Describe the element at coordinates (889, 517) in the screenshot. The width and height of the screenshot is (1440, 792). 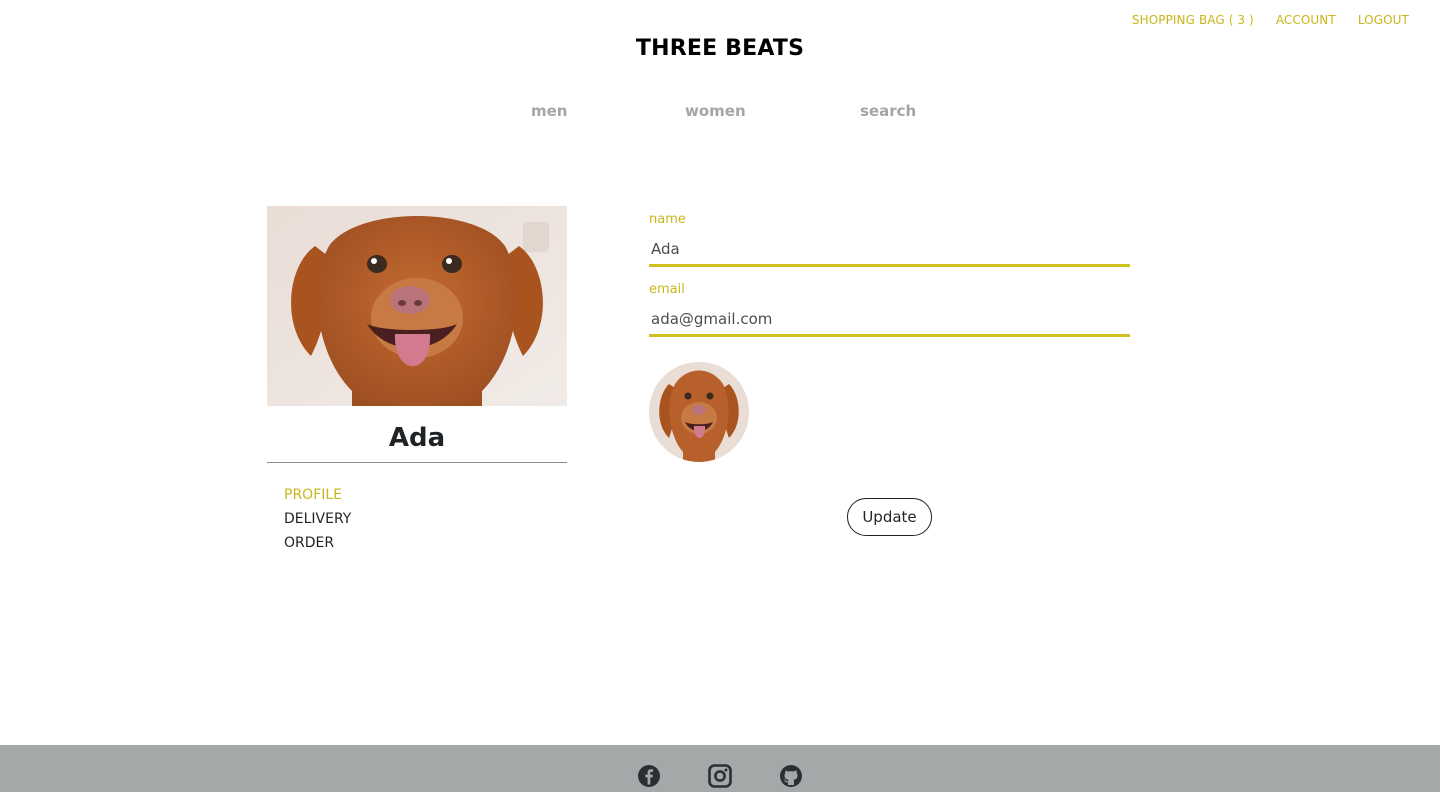
I see `update-button: Update` at that location.